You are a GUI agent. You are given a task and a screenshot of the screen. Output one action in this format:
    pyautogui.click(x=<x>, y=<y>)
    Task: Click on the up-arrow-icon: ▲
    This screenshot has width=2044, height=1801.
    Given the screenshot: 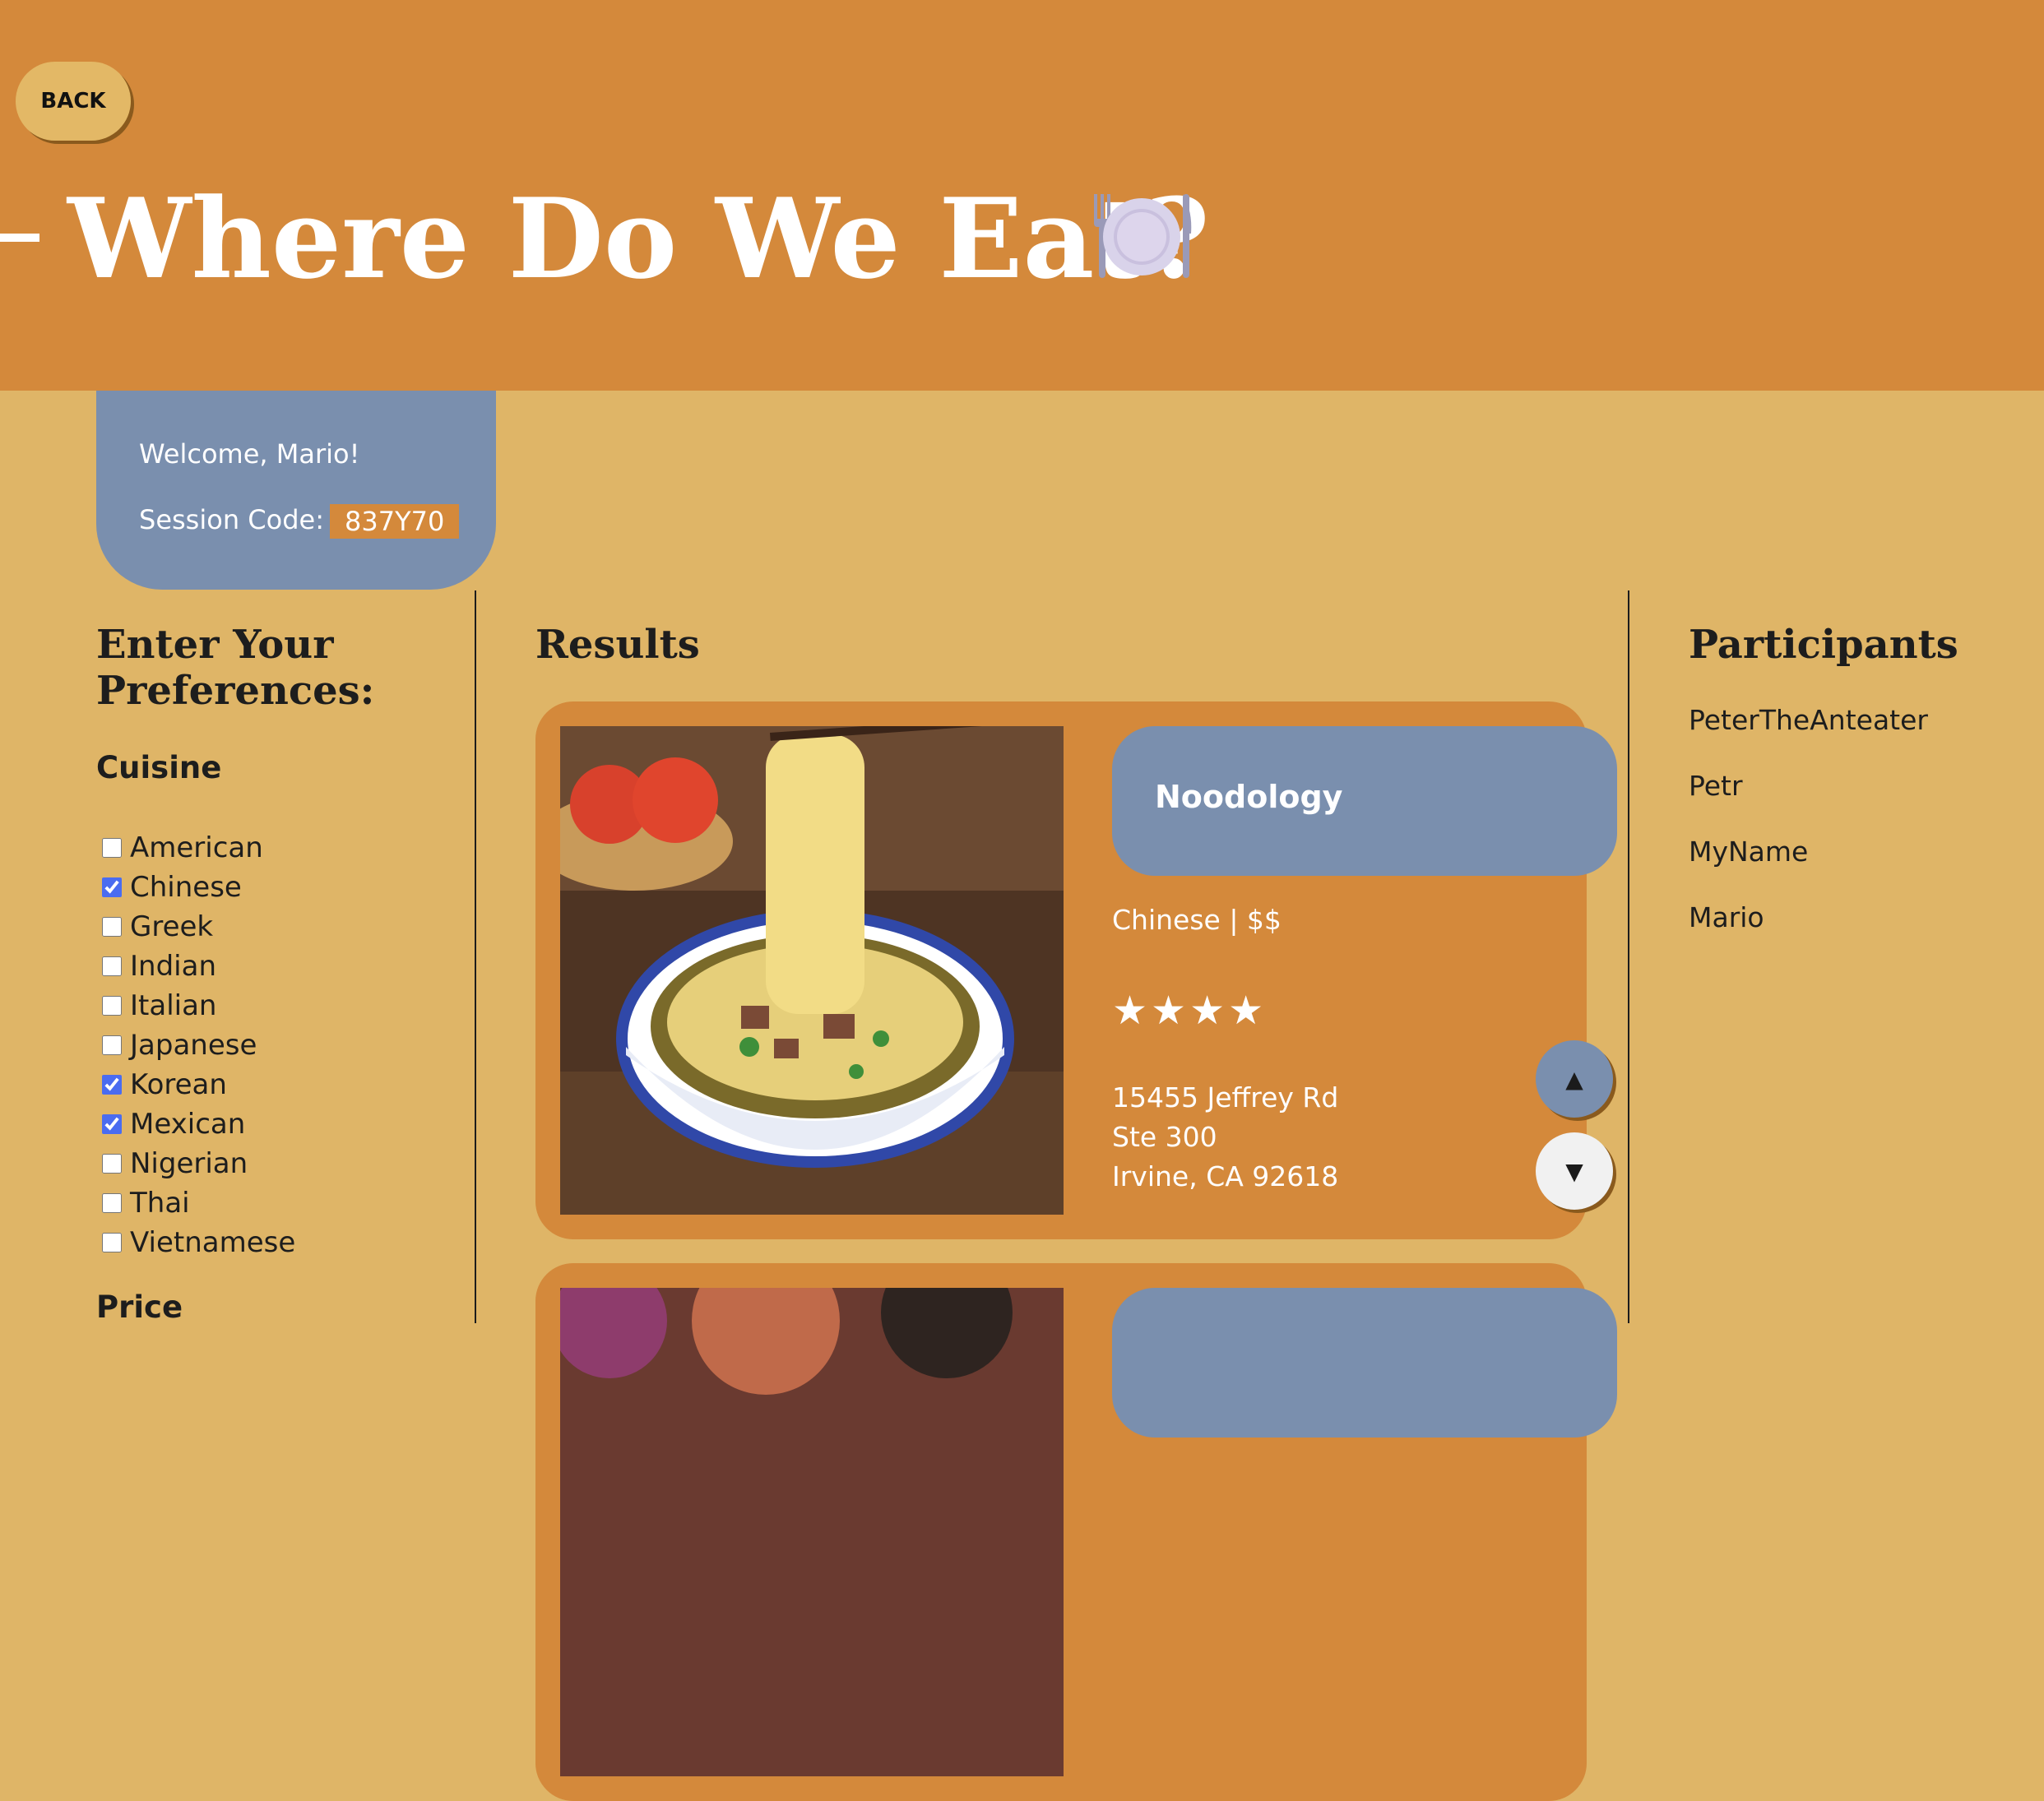 What is the action you would take?
    pyautogui.click(x=1574, y=1079)
    